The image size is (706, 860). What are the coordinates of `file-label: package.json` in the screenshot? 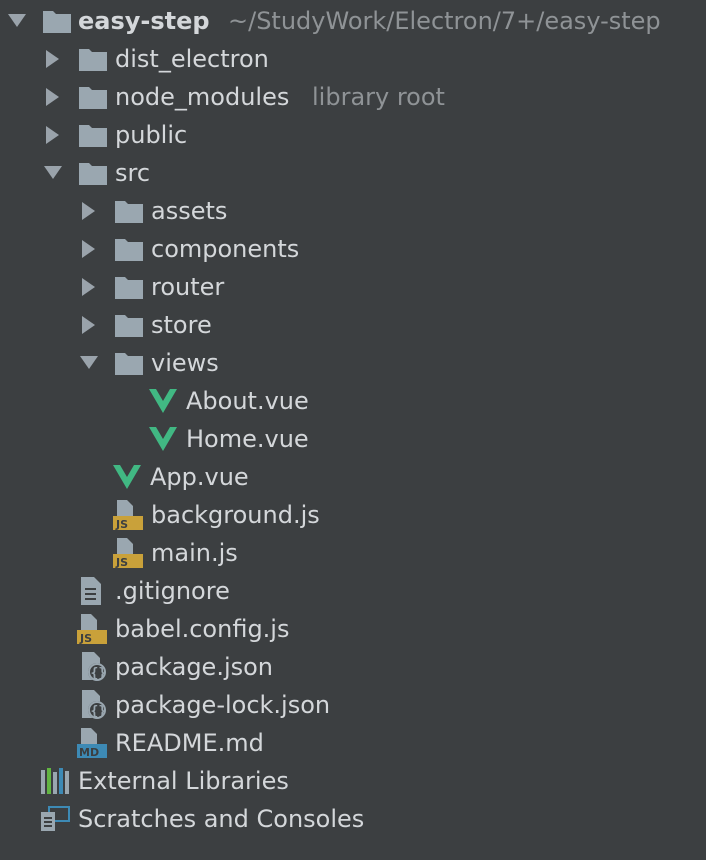 It's located at (194, 667).